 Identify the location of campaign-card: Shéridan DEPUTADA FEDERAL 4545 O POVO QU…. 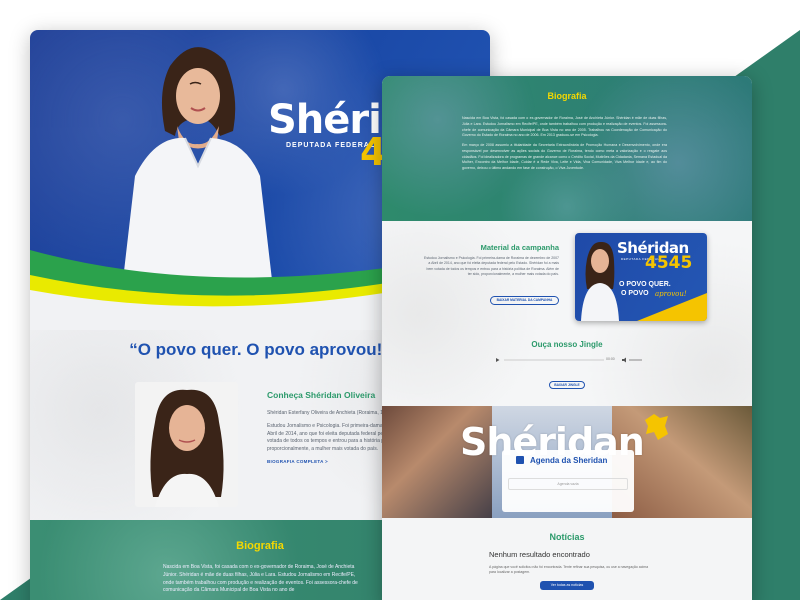
(641, 277).